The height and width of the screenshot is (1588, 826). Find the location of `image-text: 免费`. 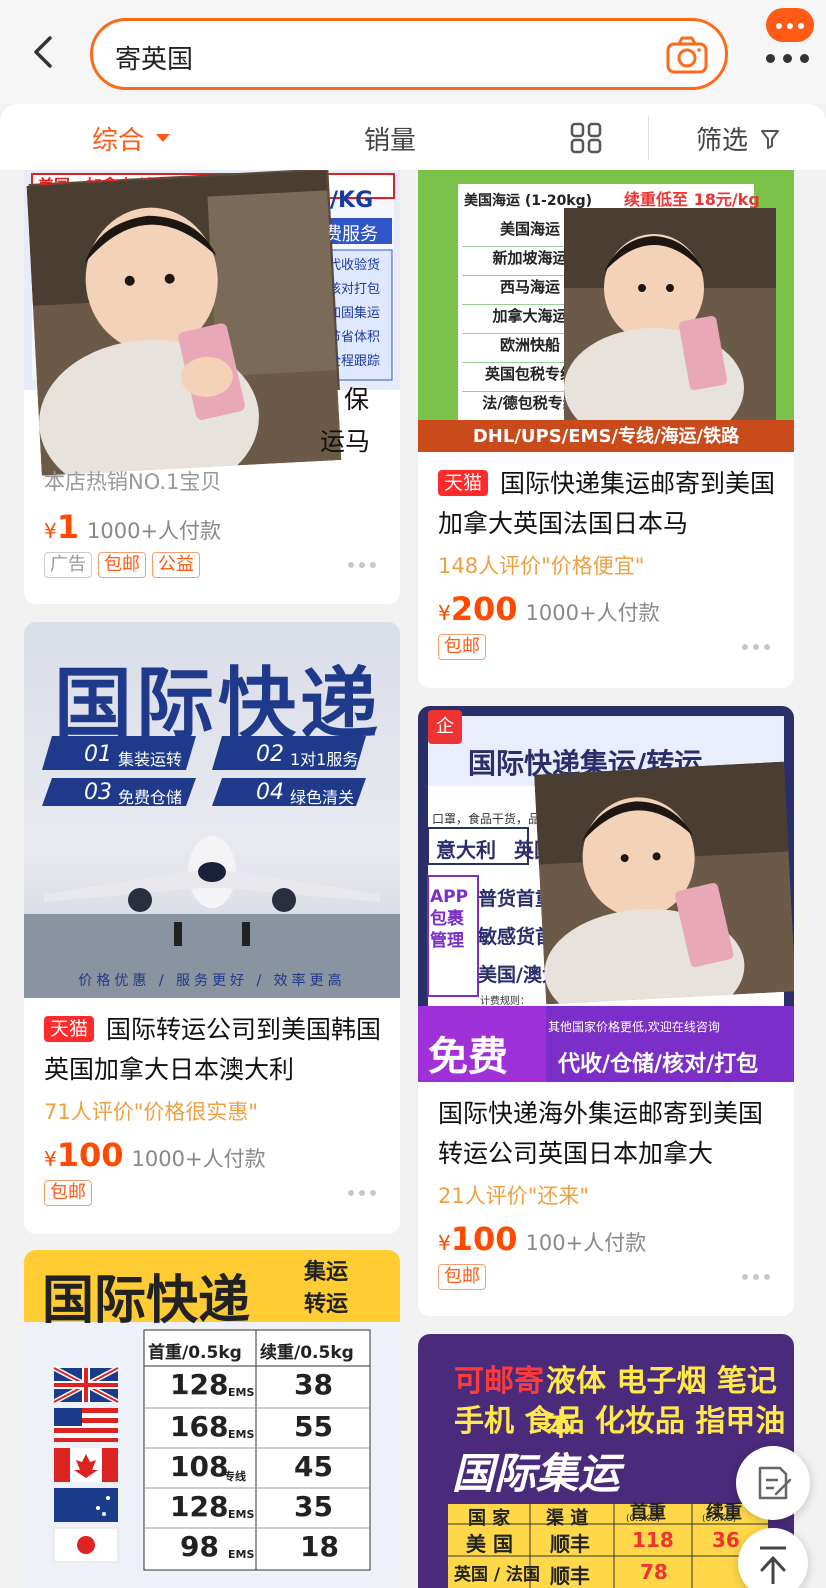

image-text: 免费 is located at coordinates (468, 1057).